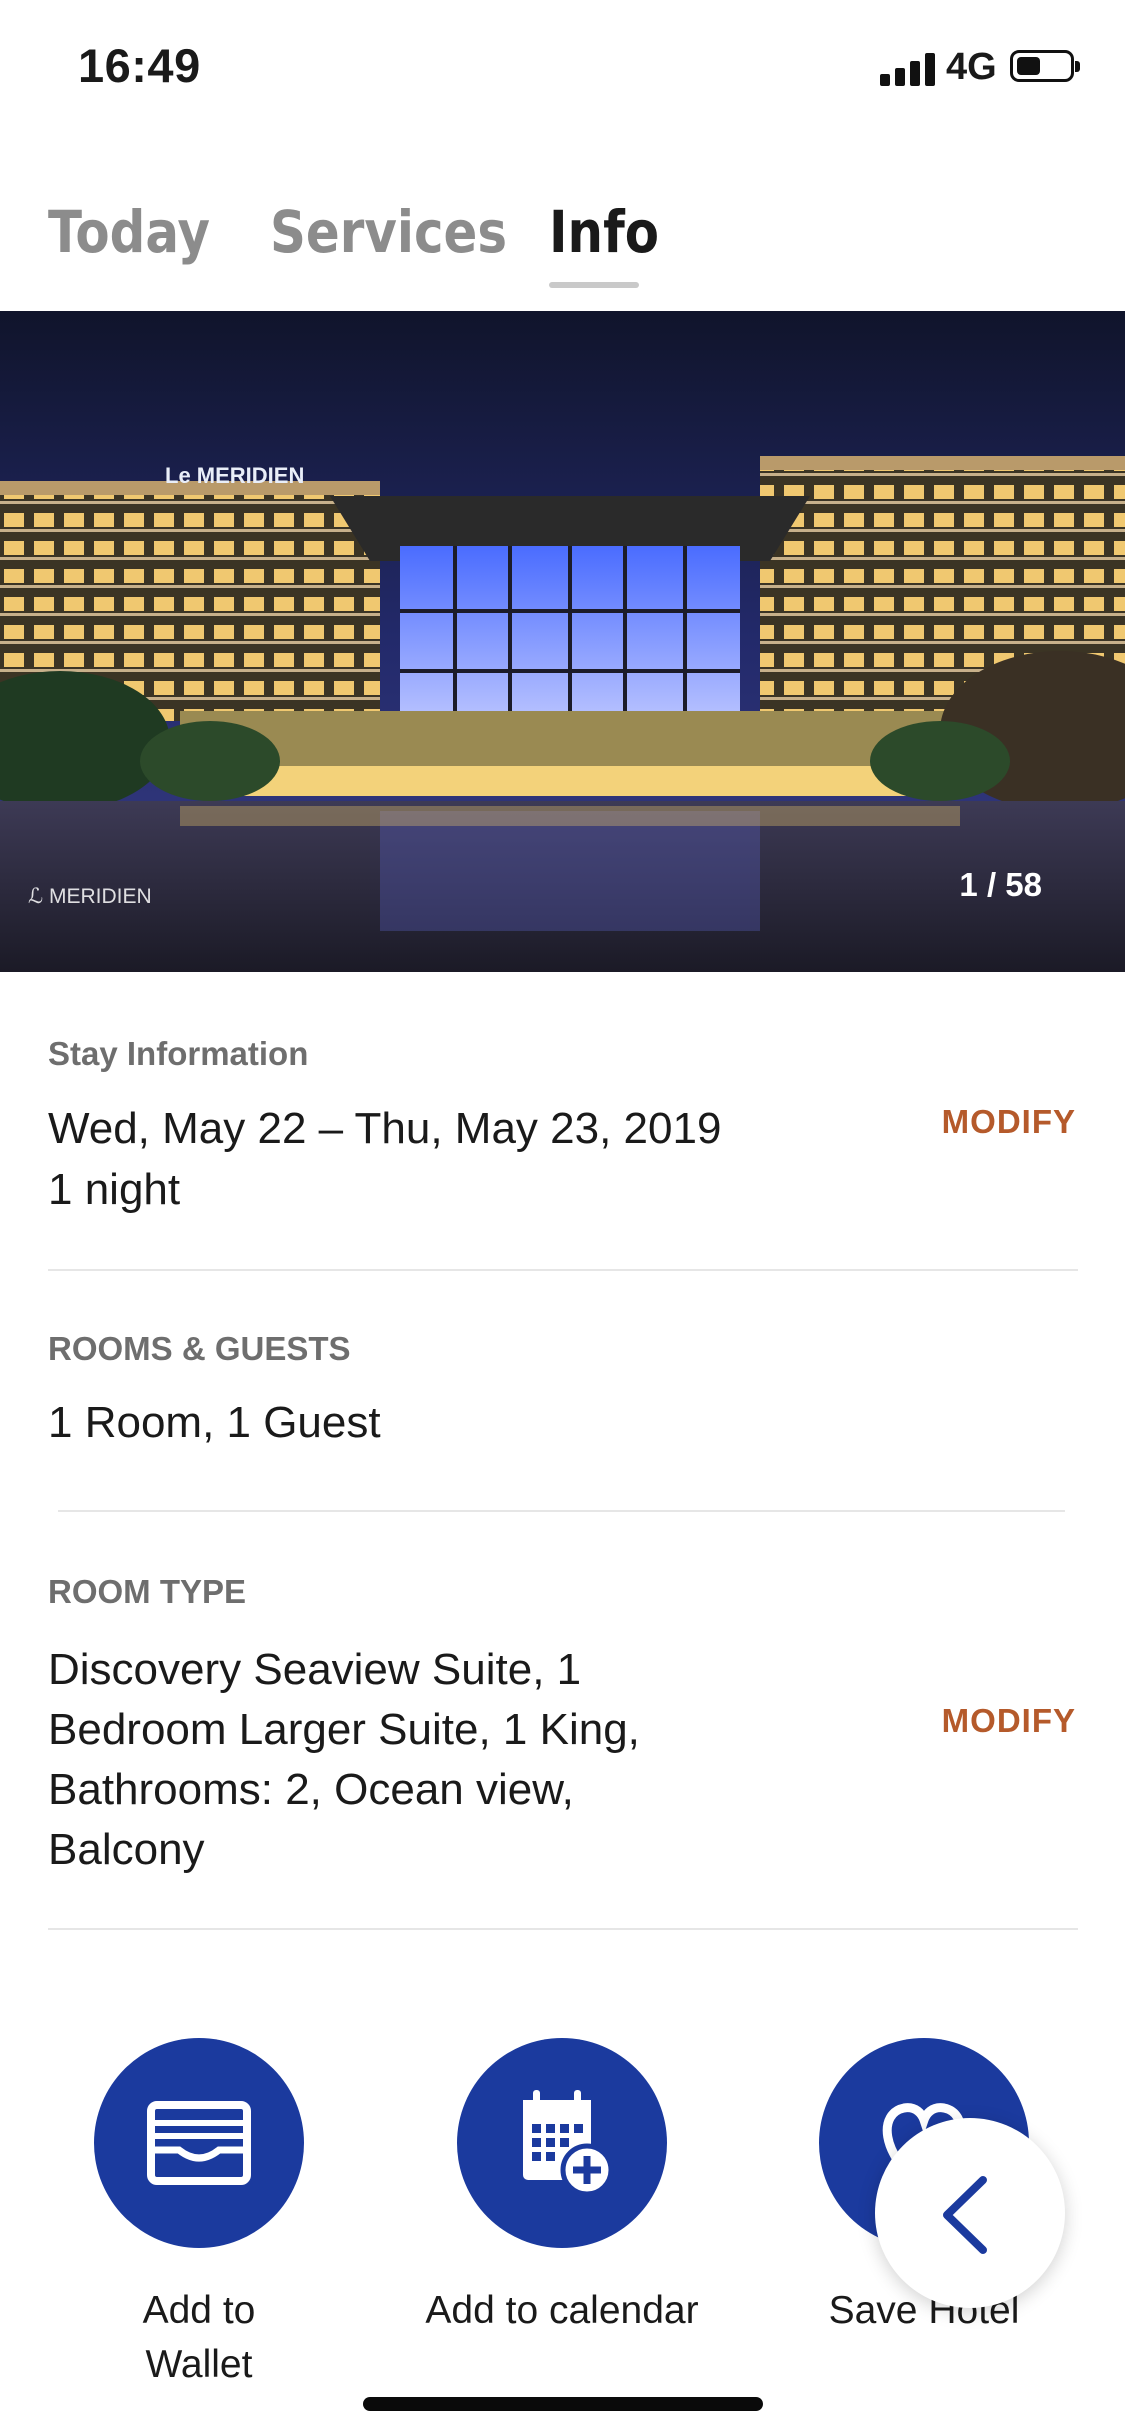 This screenshot has width=1125, height=2436. What do you see at coordinates (126, 1849) in the screenshot?
I see `room-type-line: Balcony` at bounding box center [126, 1849].